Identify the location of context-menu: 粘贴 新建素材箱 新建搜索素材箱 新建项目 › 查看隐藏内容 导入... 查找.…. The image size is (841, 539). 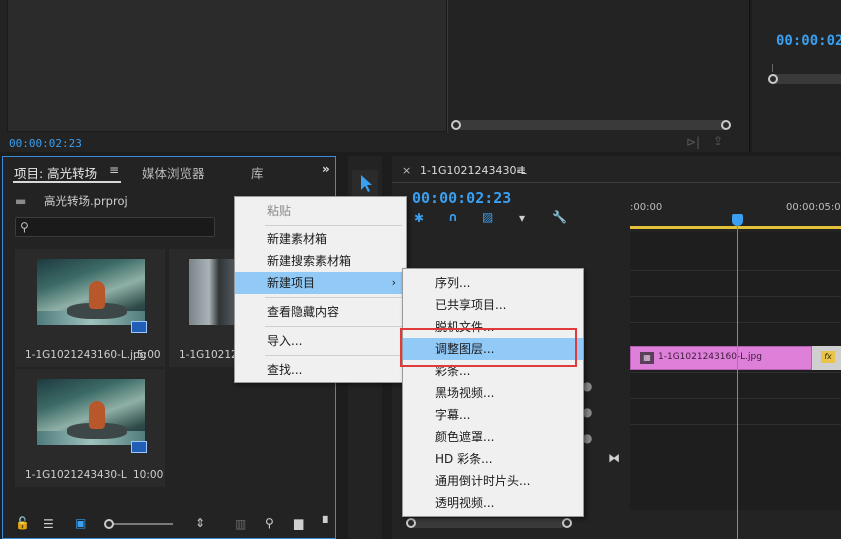
(320, 289).